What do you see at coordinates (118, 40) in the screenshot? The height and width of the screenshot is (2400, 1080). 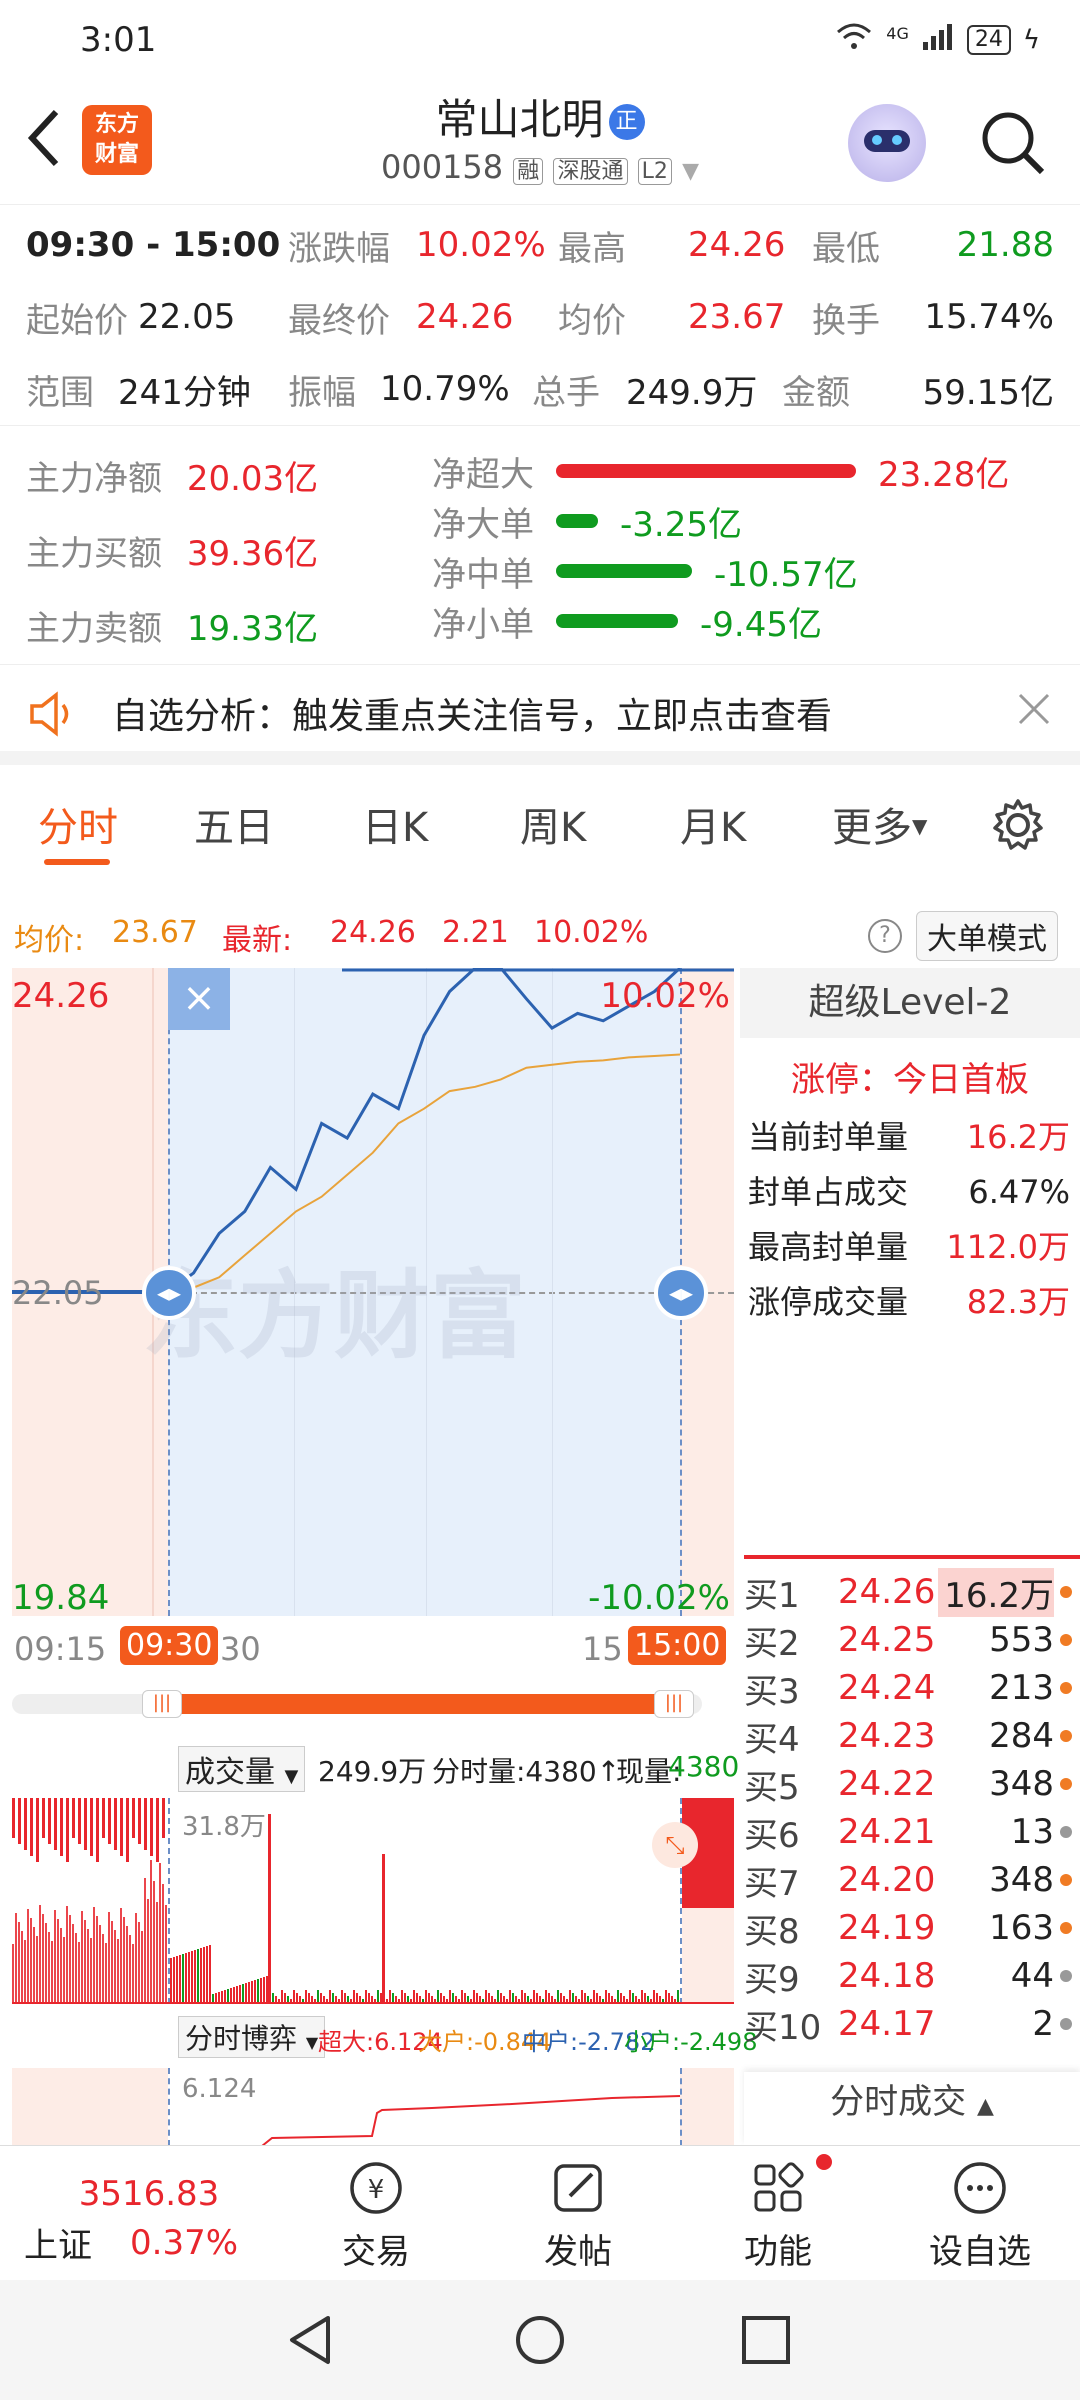 I see `status-time: 3:01` at bounding box center [118, 40].